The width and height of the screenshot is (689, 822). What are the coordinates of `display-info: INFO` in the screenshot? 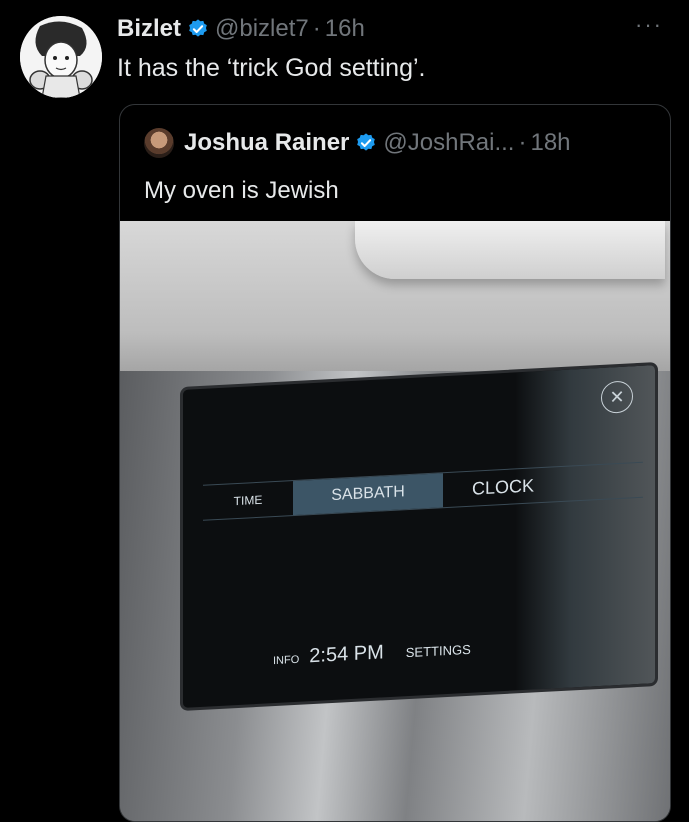 It's located at (286, 660).